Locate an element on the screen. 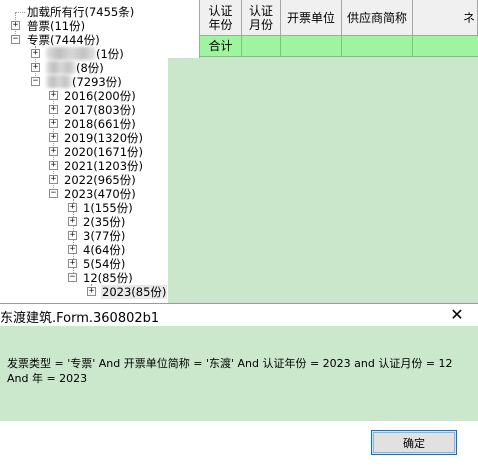  tree-node-year-2020: + 2020(1671份) is located at coordinates (84, 152).